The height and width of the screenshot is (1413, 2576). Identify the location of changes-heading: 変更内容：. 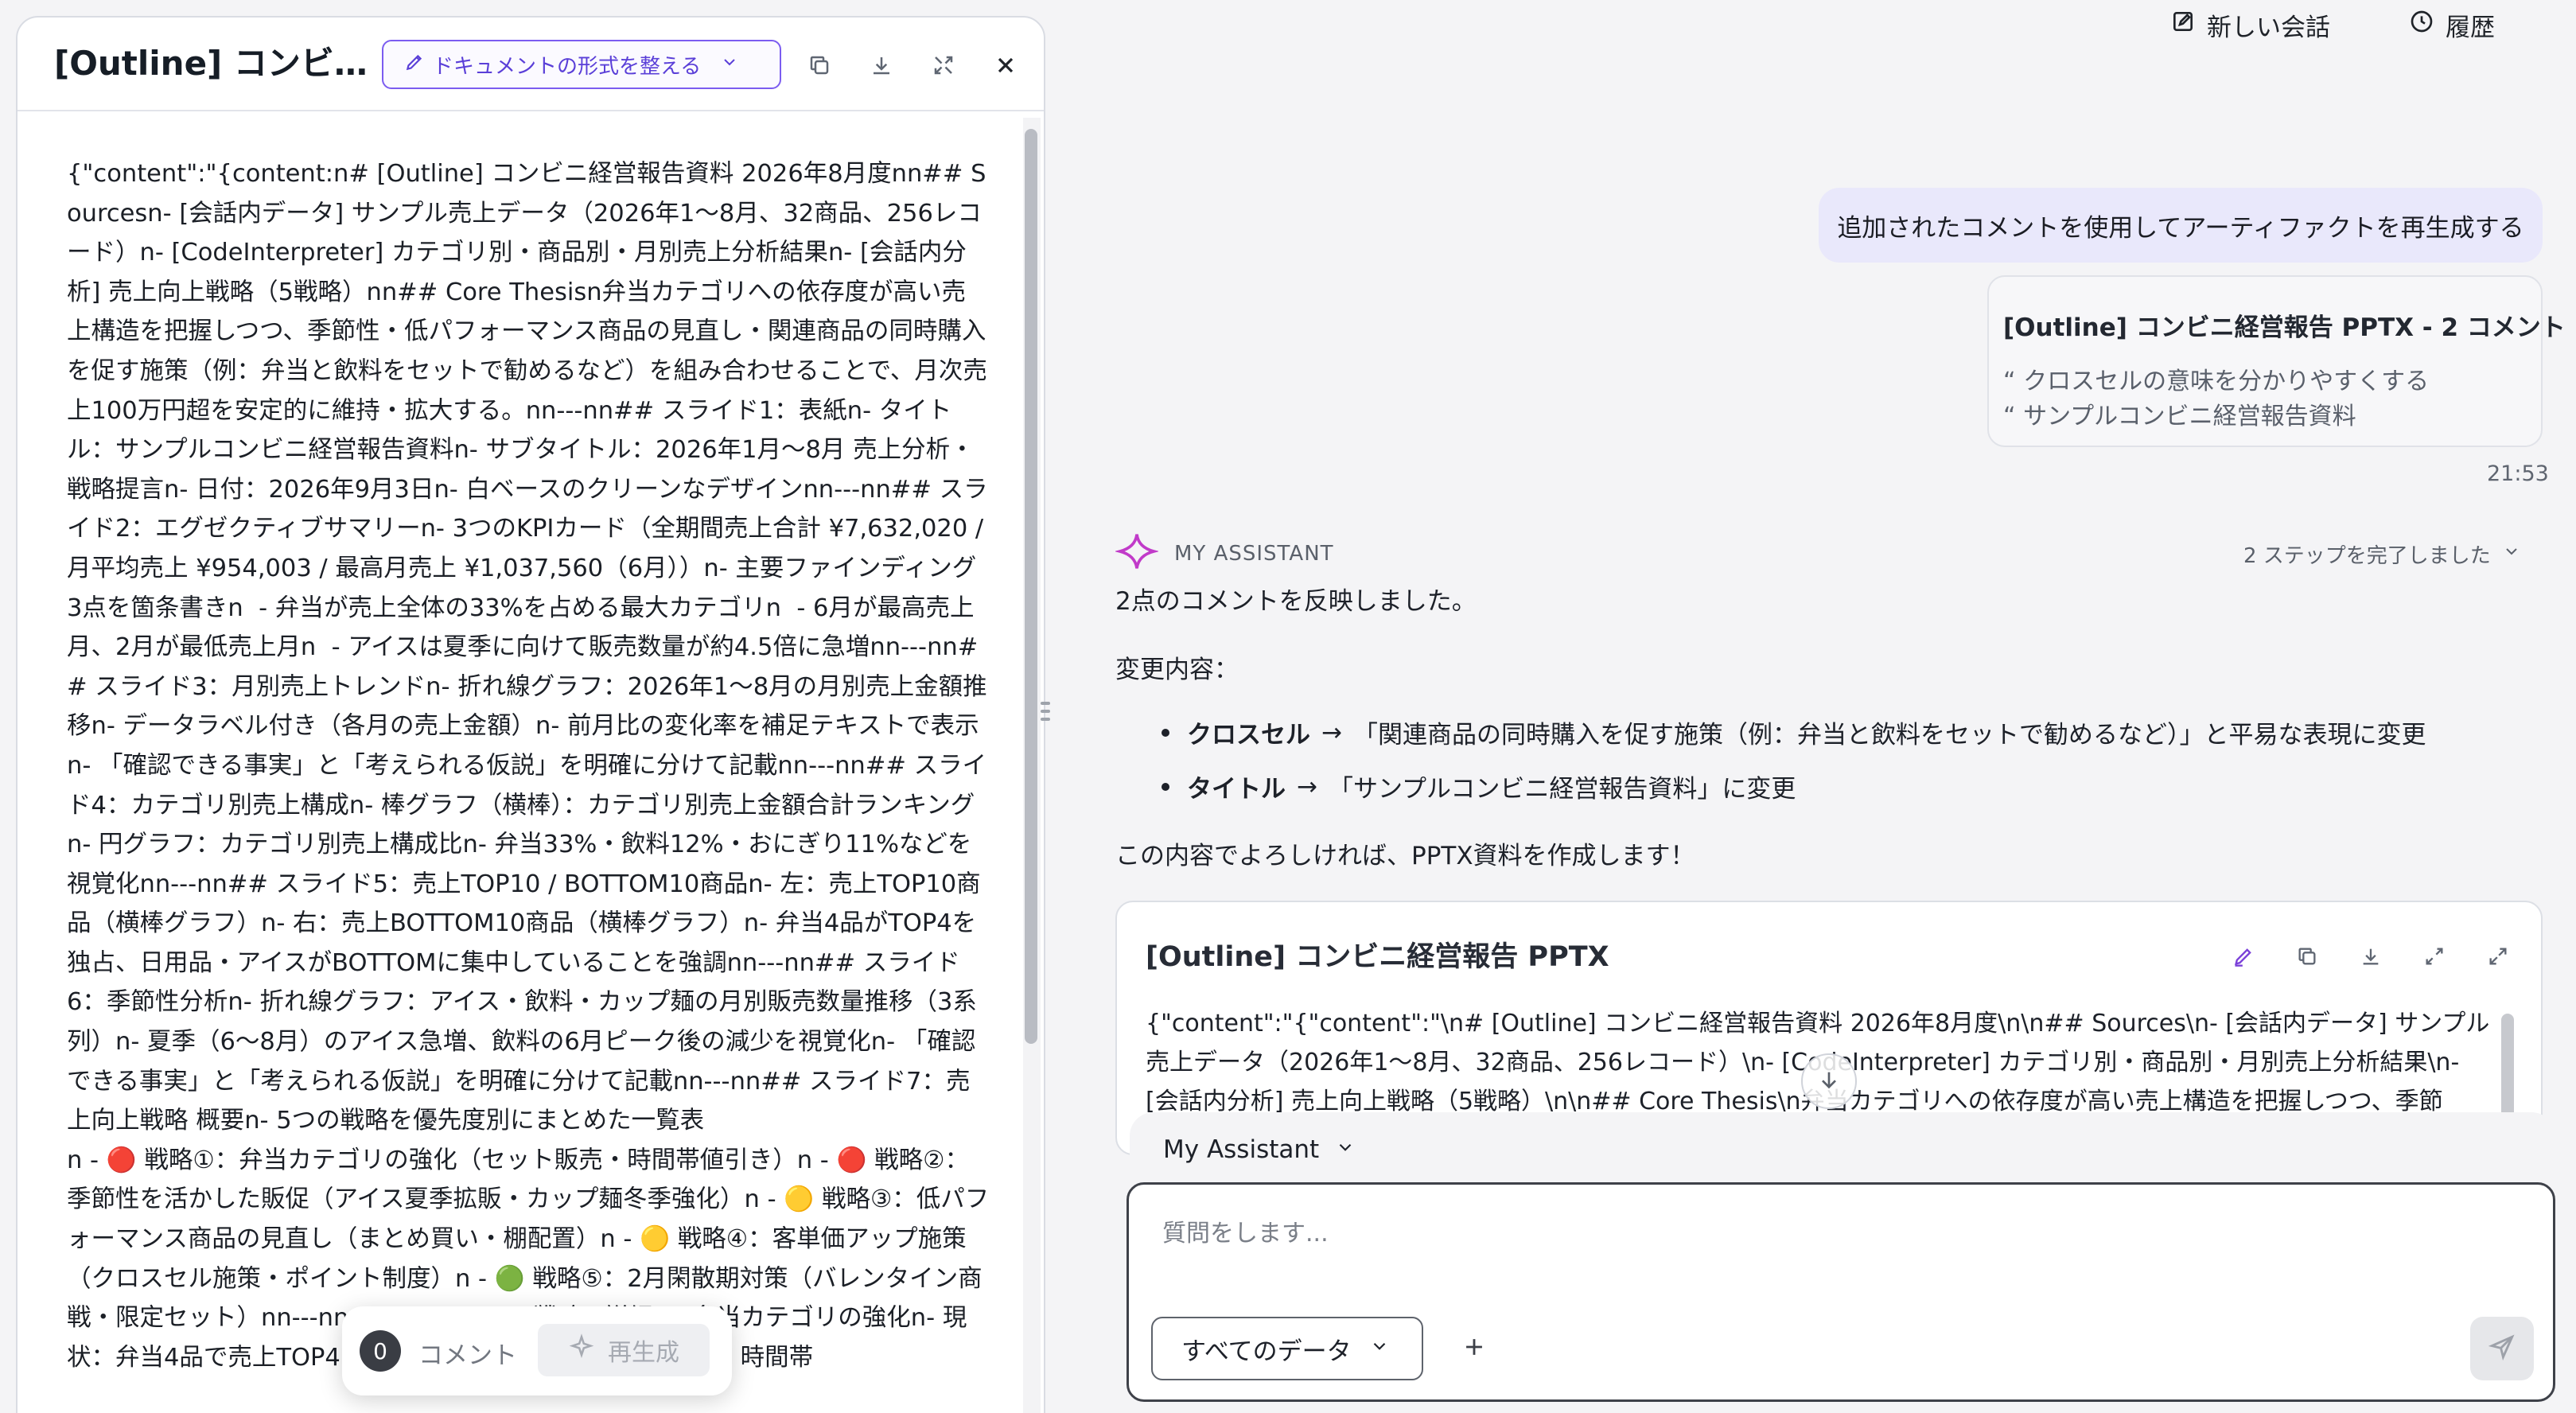
(1177, 670).